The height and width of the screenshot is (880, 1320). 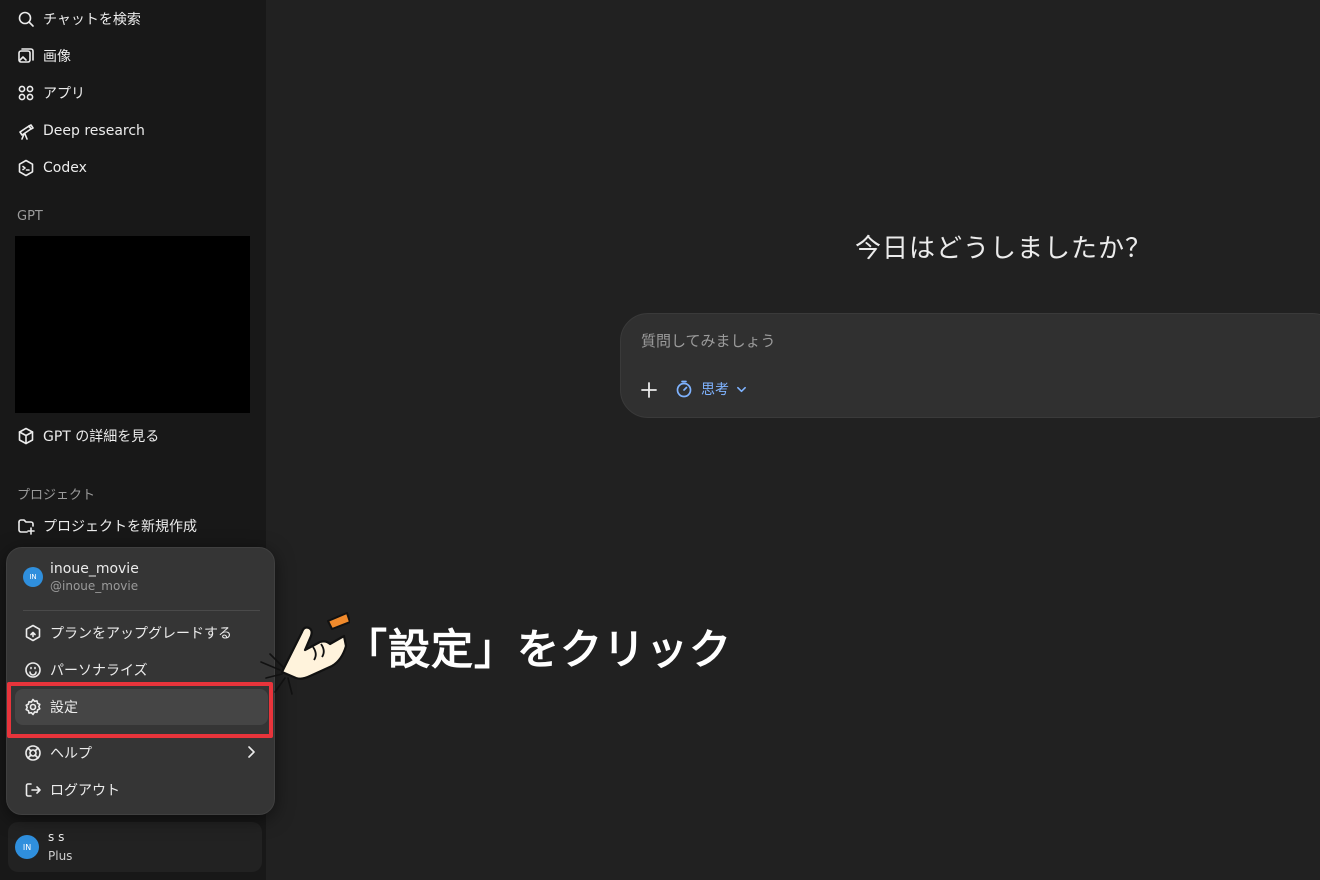 What do you see at coordinates (715, 390) in the screenshot?
I see `think-label: 思考` at bounding box center [715, 390].